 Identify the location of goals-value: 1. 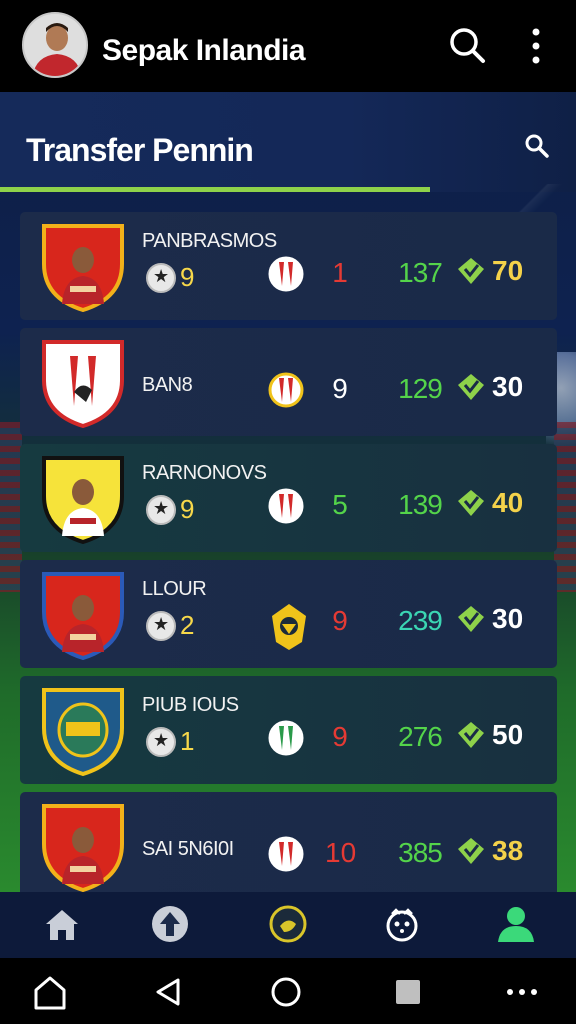
(340, 272).